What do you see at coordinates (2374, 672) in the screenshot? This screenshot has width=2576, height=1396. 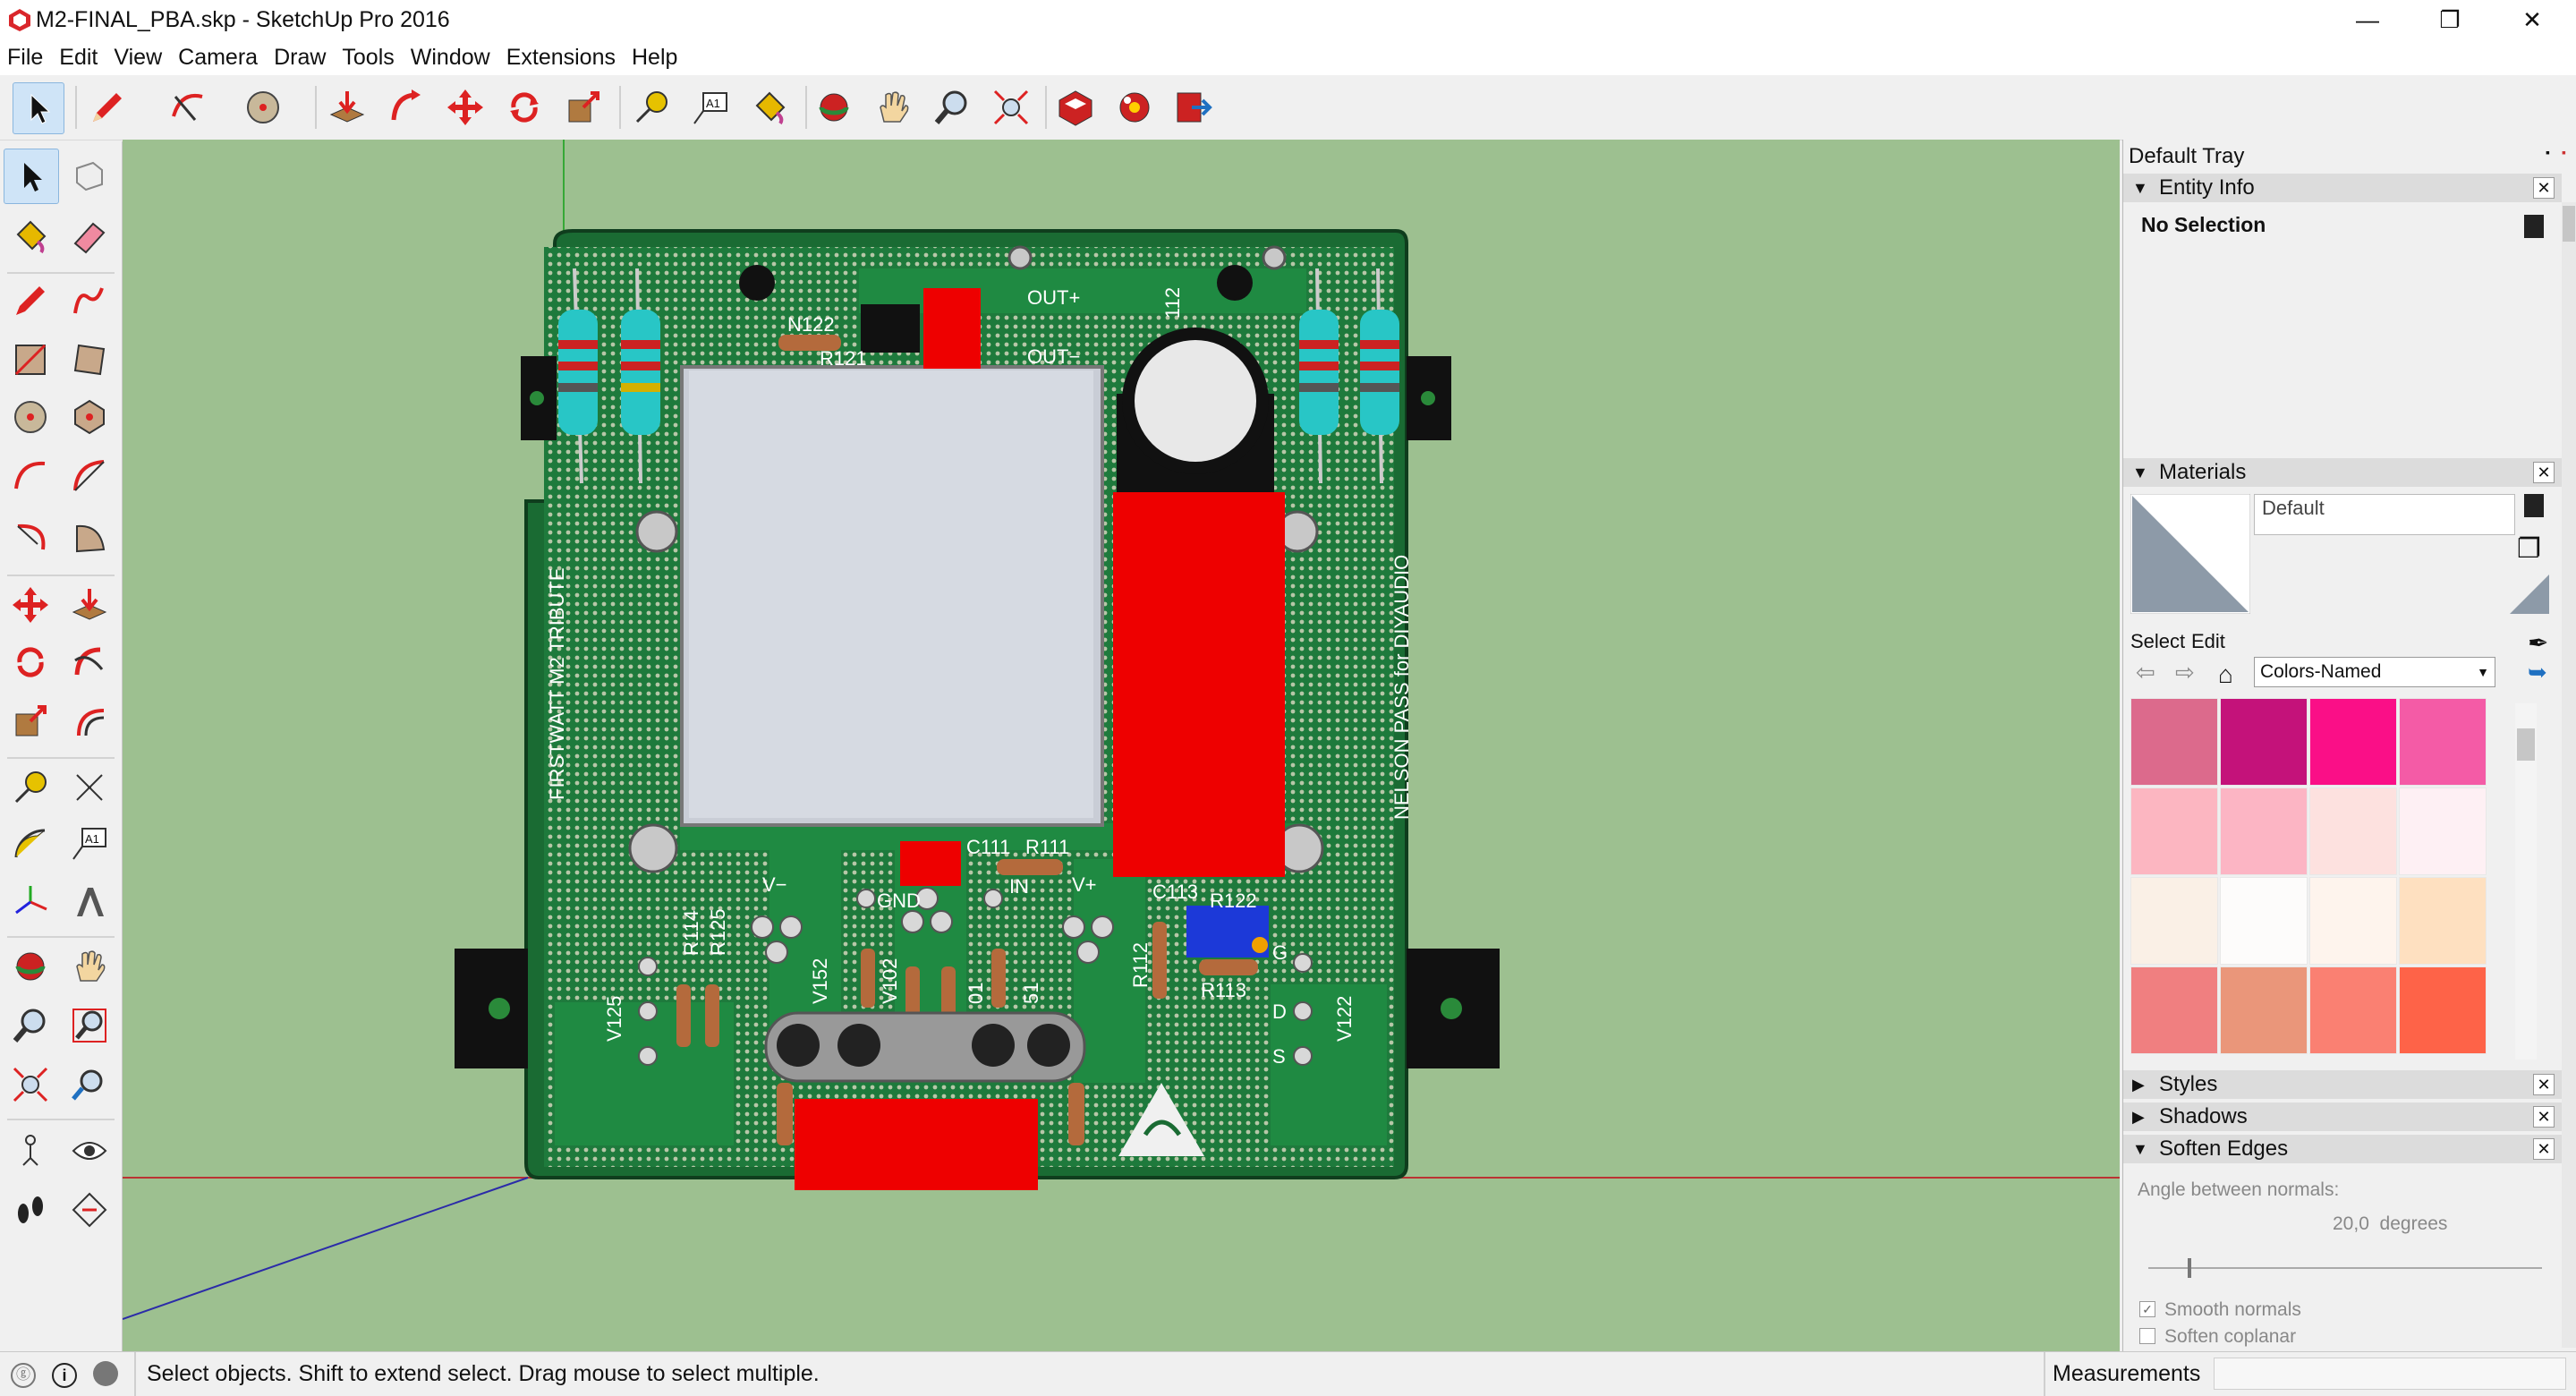 I see `material-library-select: Colors-Named ▼` at bounding box center [2374, 672].